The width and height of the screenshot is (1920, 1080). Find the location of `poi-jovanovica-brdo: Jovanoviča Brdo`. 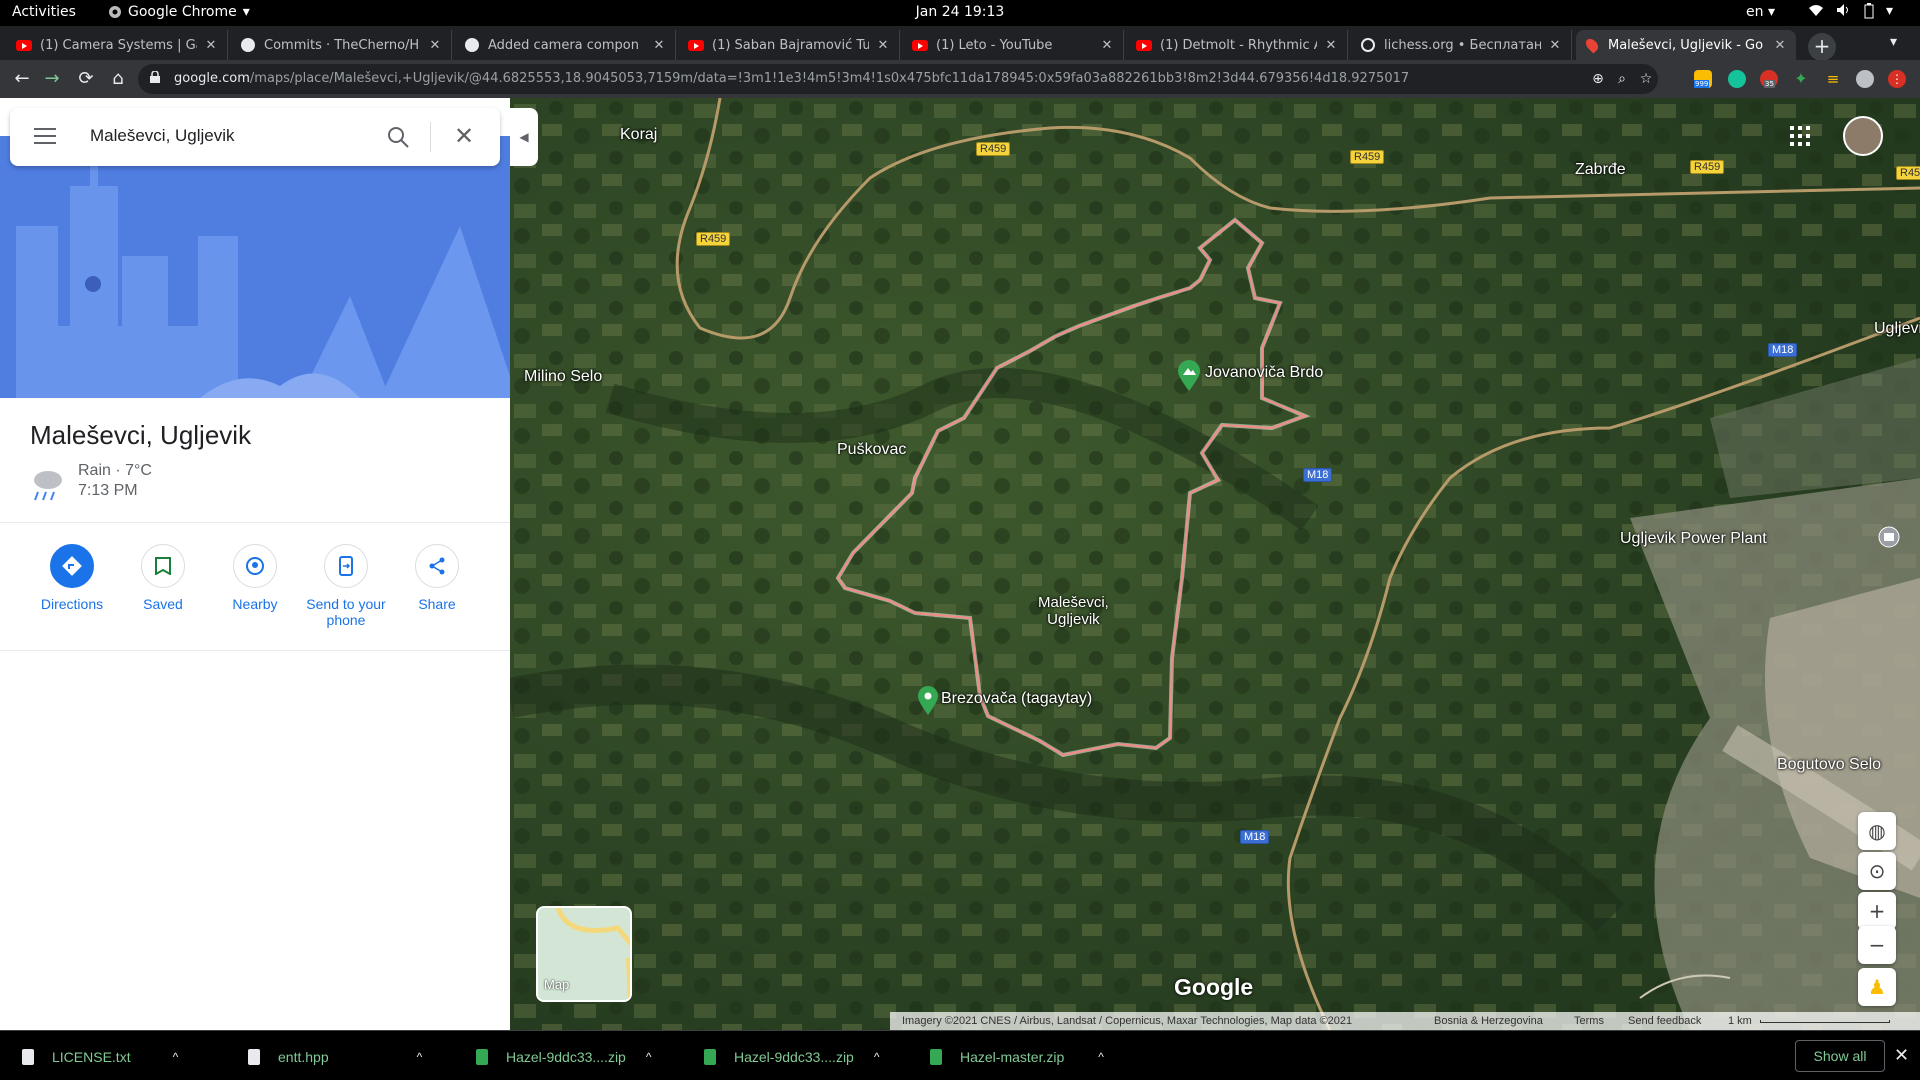

poi-jovanovica-brdo: Jovanoviča Brdo is located at coordinates (1250, 378).